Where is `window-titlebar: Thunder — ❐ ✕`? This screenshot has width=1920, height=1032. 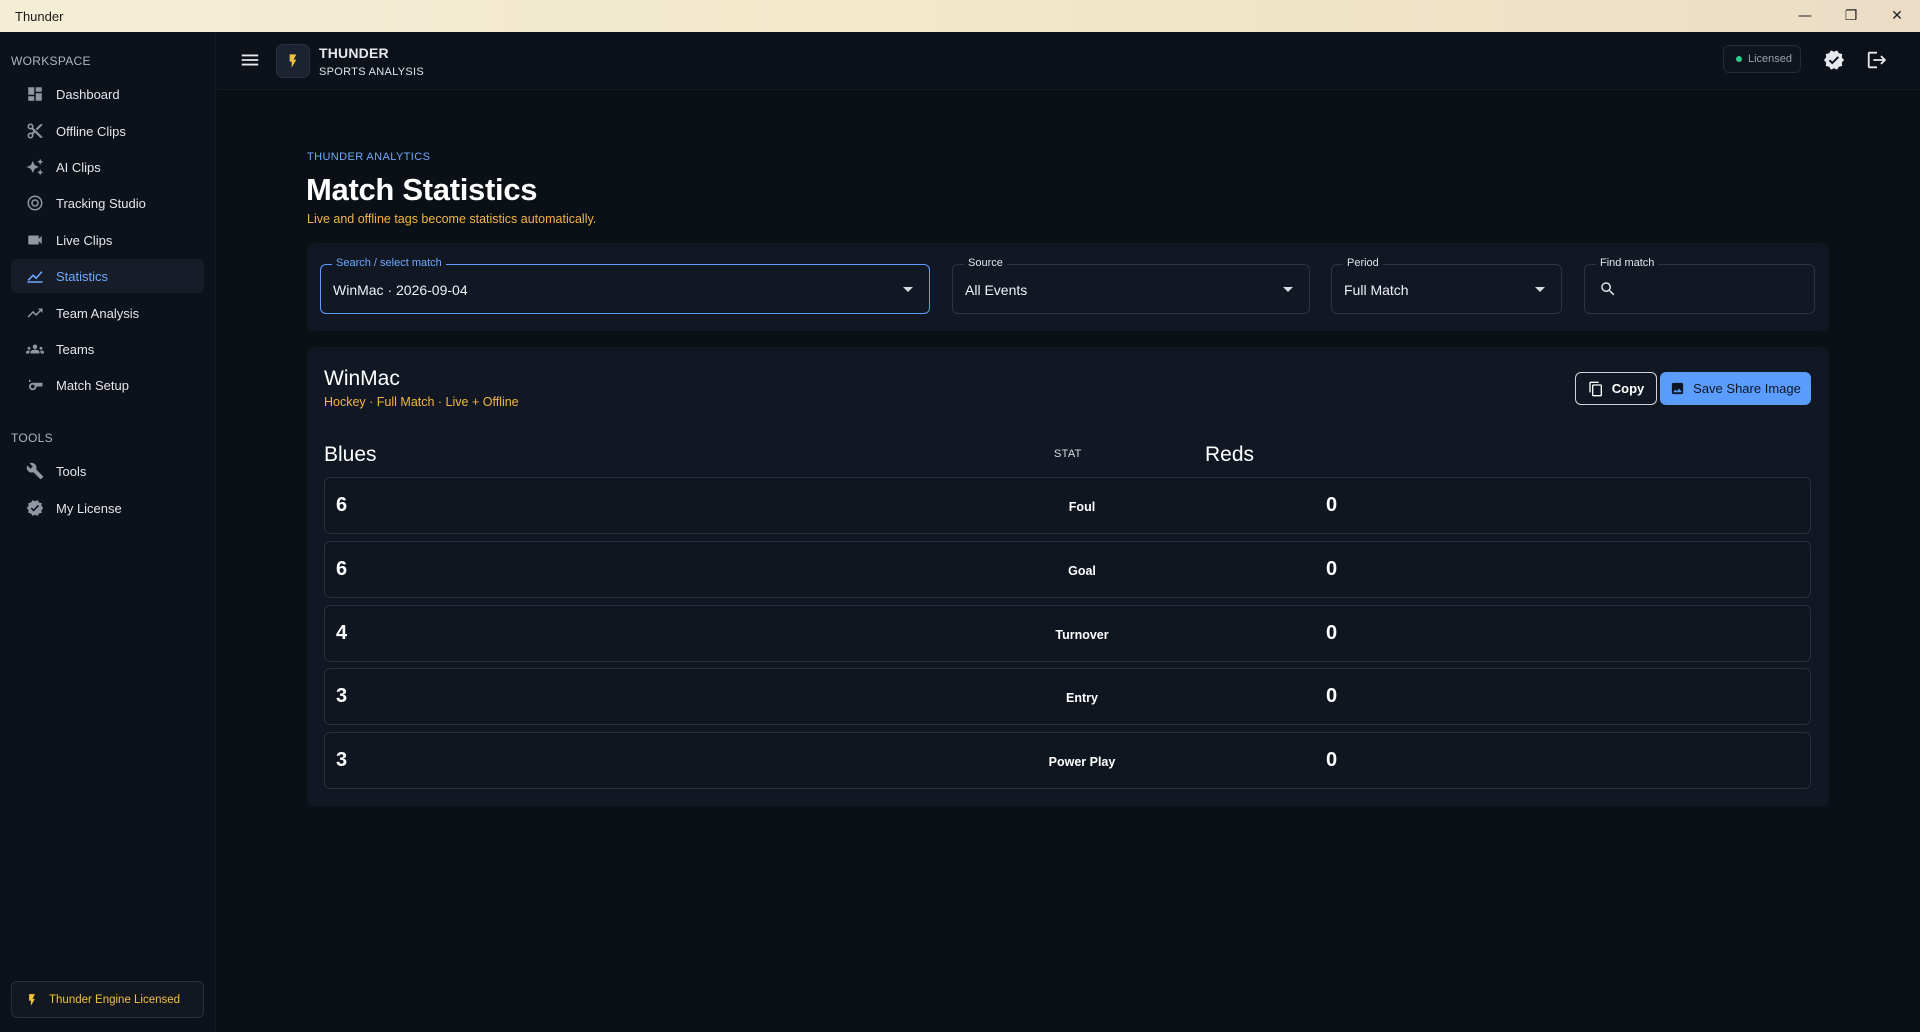 window-titlebar: Thunder — ❐ ✕ is located at coordinates (960, 16).